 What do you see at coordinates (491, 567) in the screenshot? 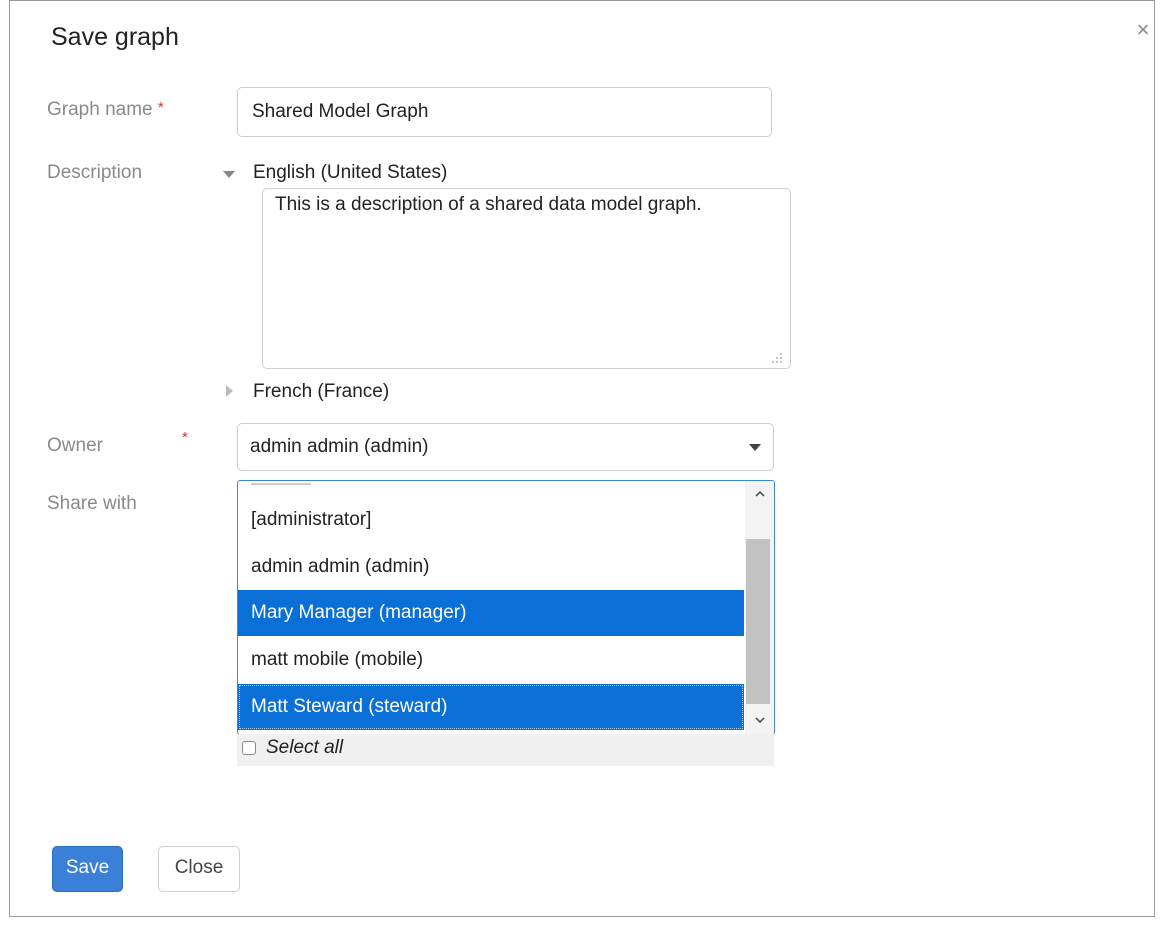
I see `list-item: admin admin (admin)` at bounding box center [491, 567].